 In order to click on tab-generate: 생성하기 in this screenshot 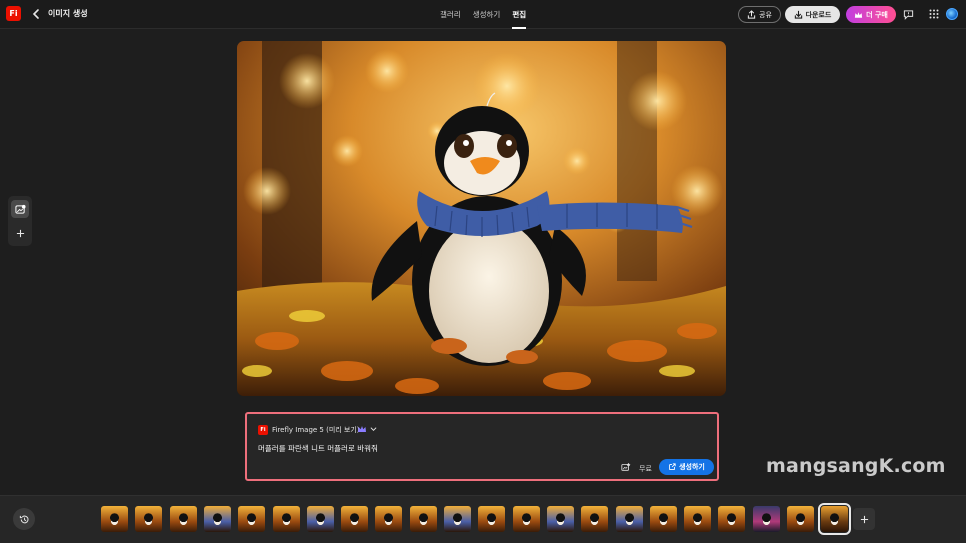, I will do `click(487, 14)`.